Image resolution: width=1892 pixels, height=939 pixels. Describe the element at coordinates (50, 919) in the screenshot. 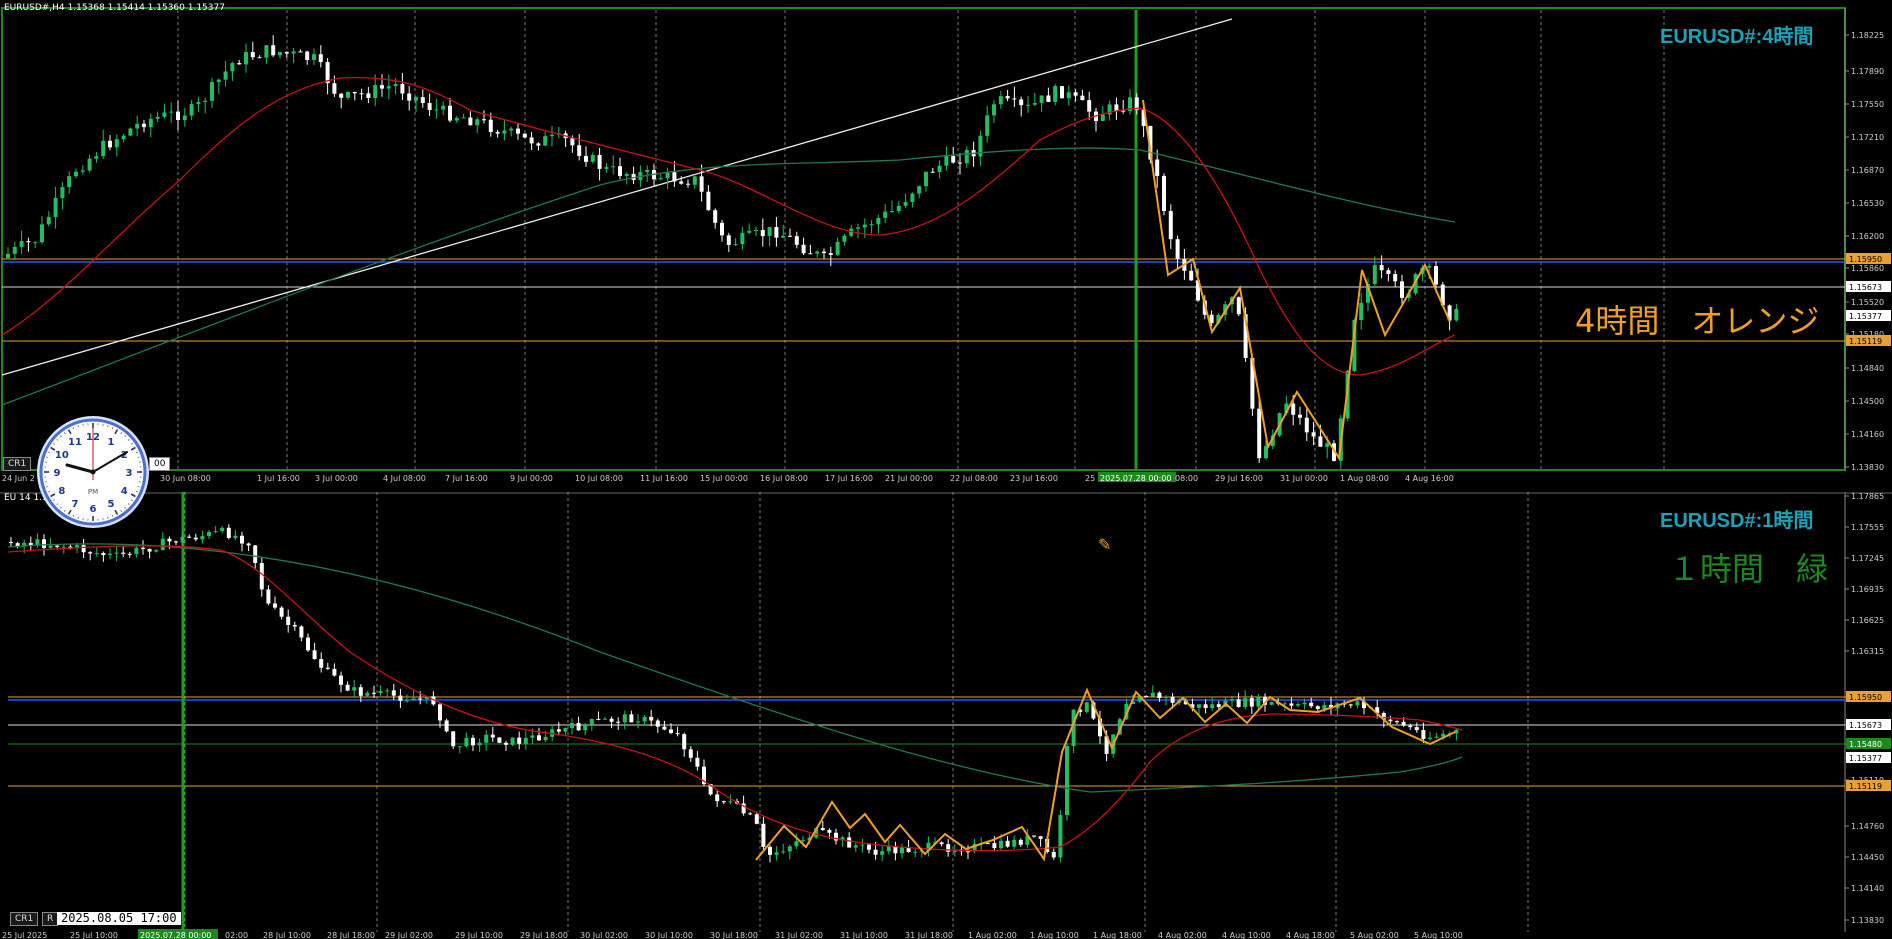

I see `h1-r-tag: R` at that location.